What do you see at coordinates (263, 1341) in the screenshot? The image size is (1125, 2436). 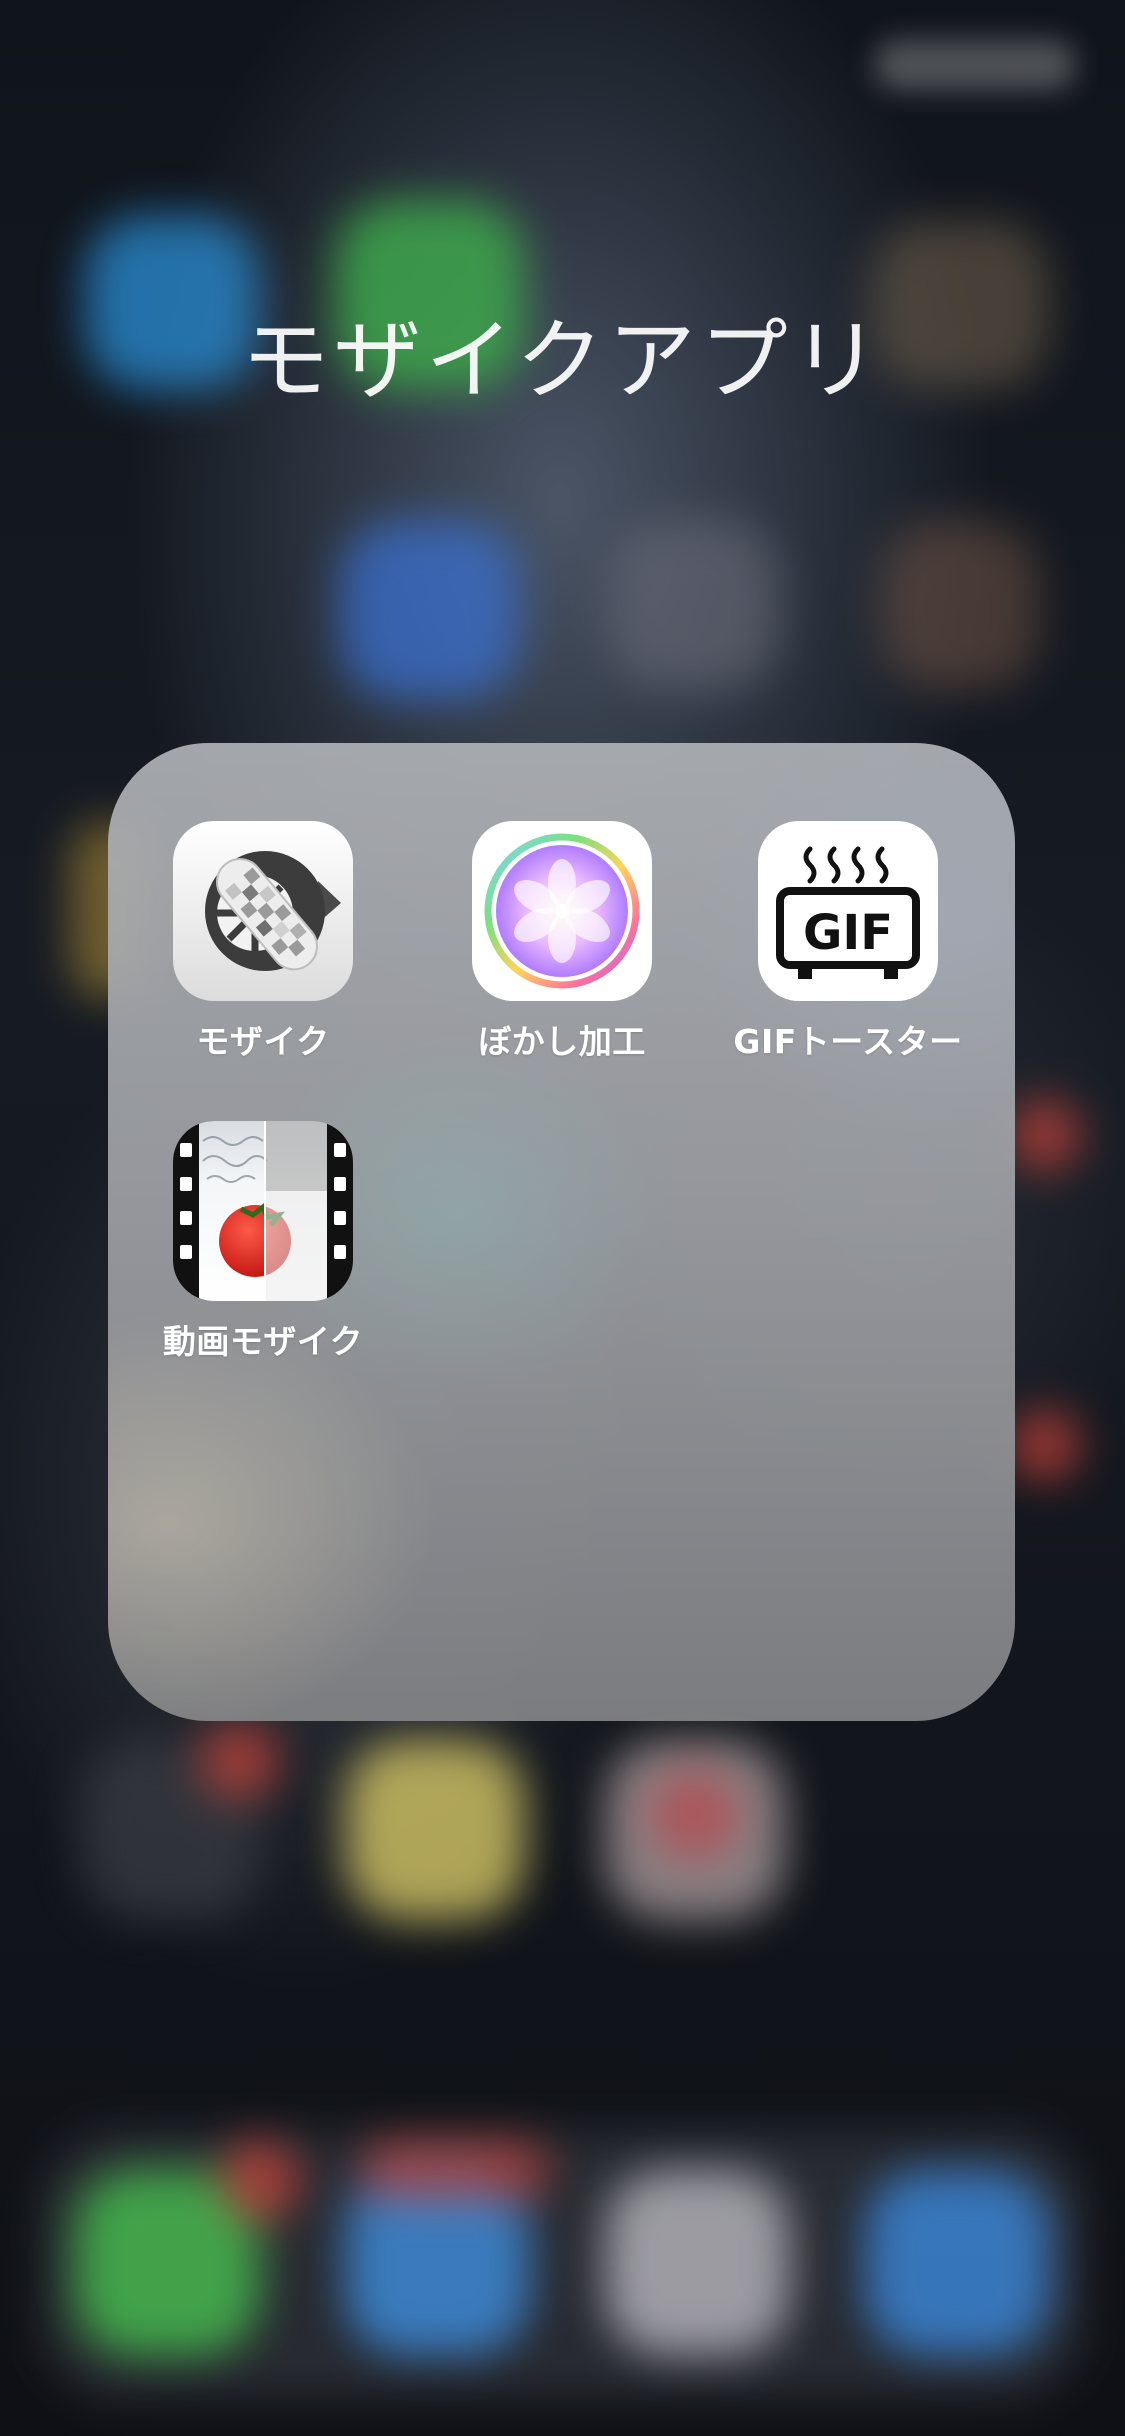 I see `app-label: 動画モザイク` at bounding box center [263, 1341].